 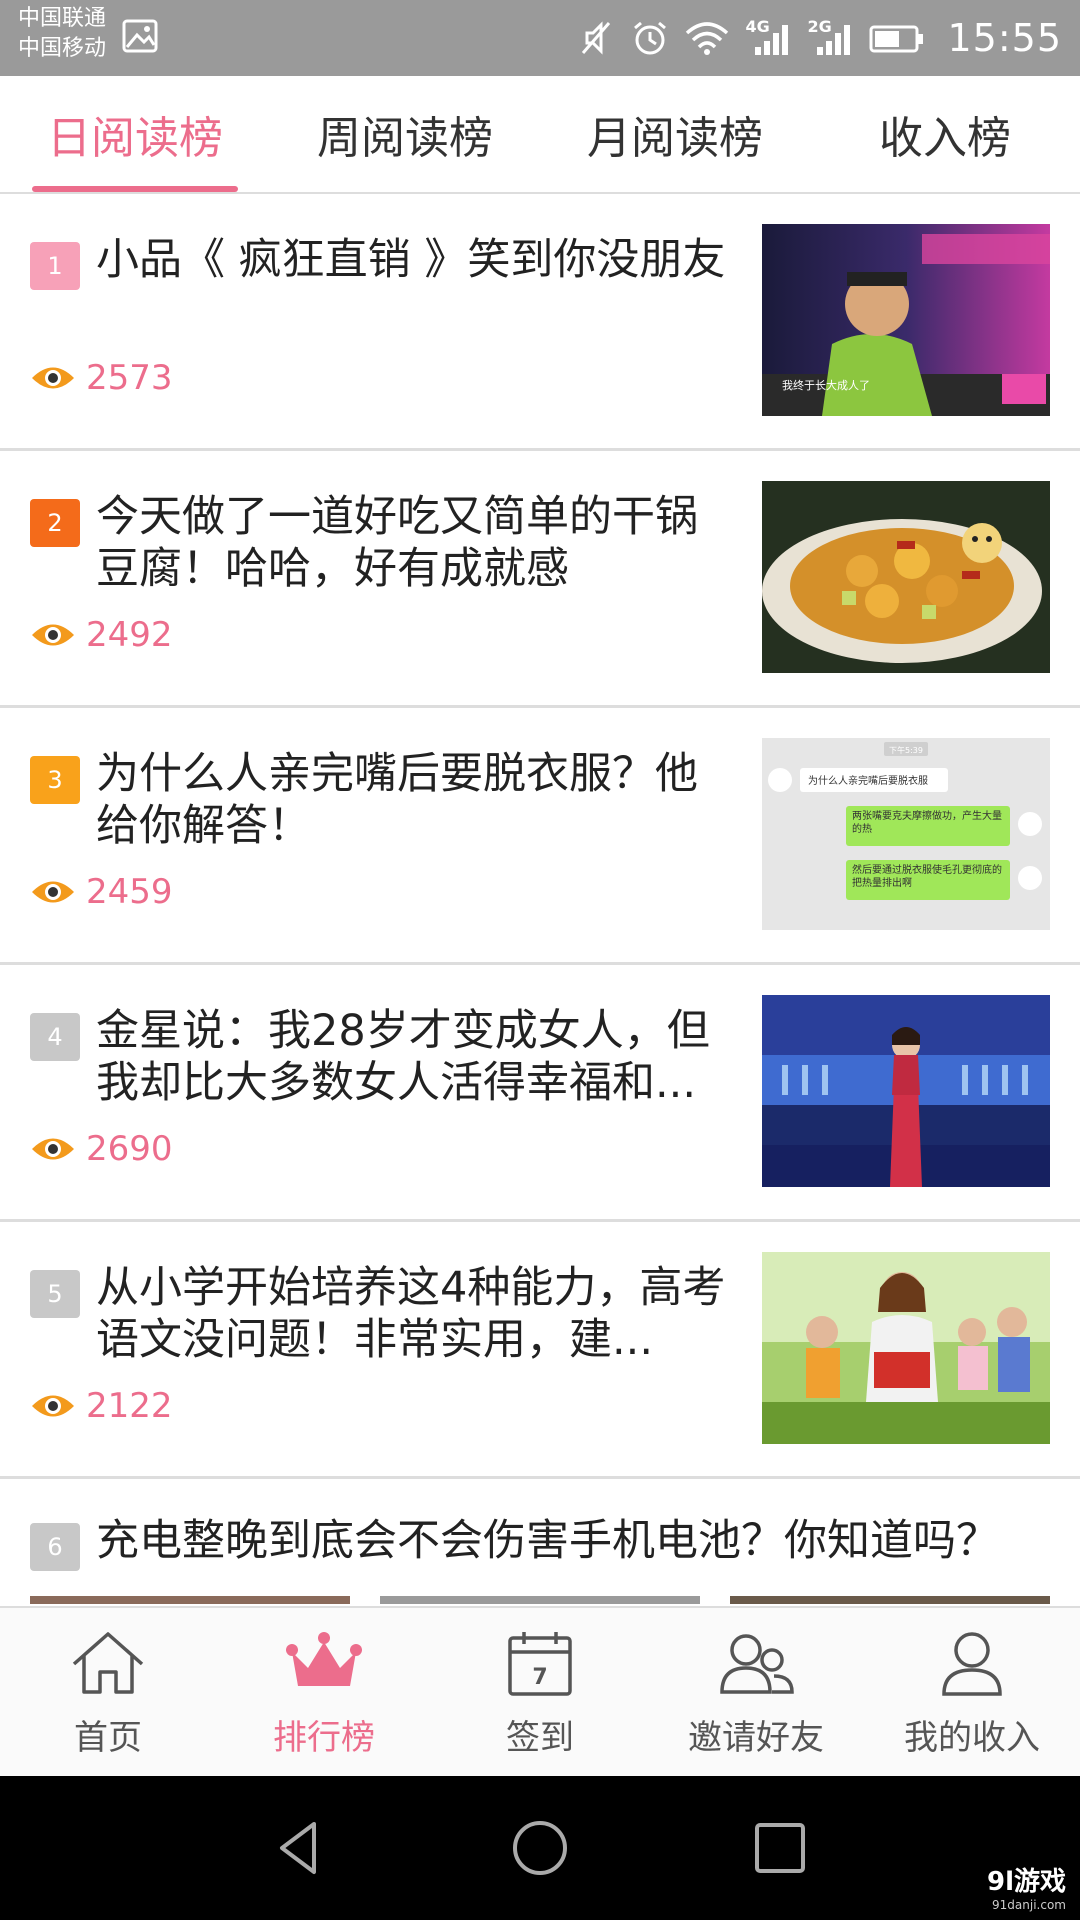 I want to click on rank-badge: 5, so click(x=55, y=1294).